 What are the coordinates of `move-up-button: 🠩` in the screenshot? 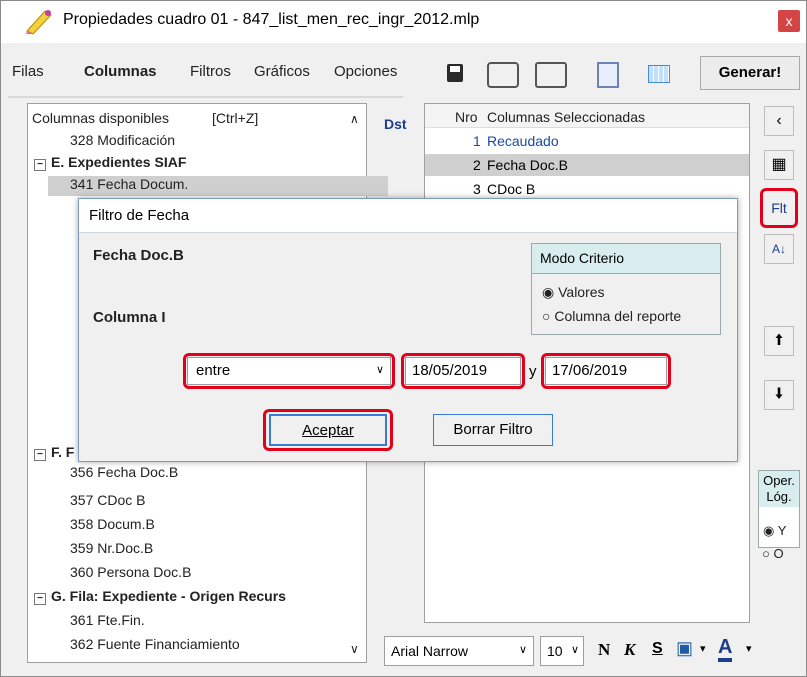 It's located at (779, 341).